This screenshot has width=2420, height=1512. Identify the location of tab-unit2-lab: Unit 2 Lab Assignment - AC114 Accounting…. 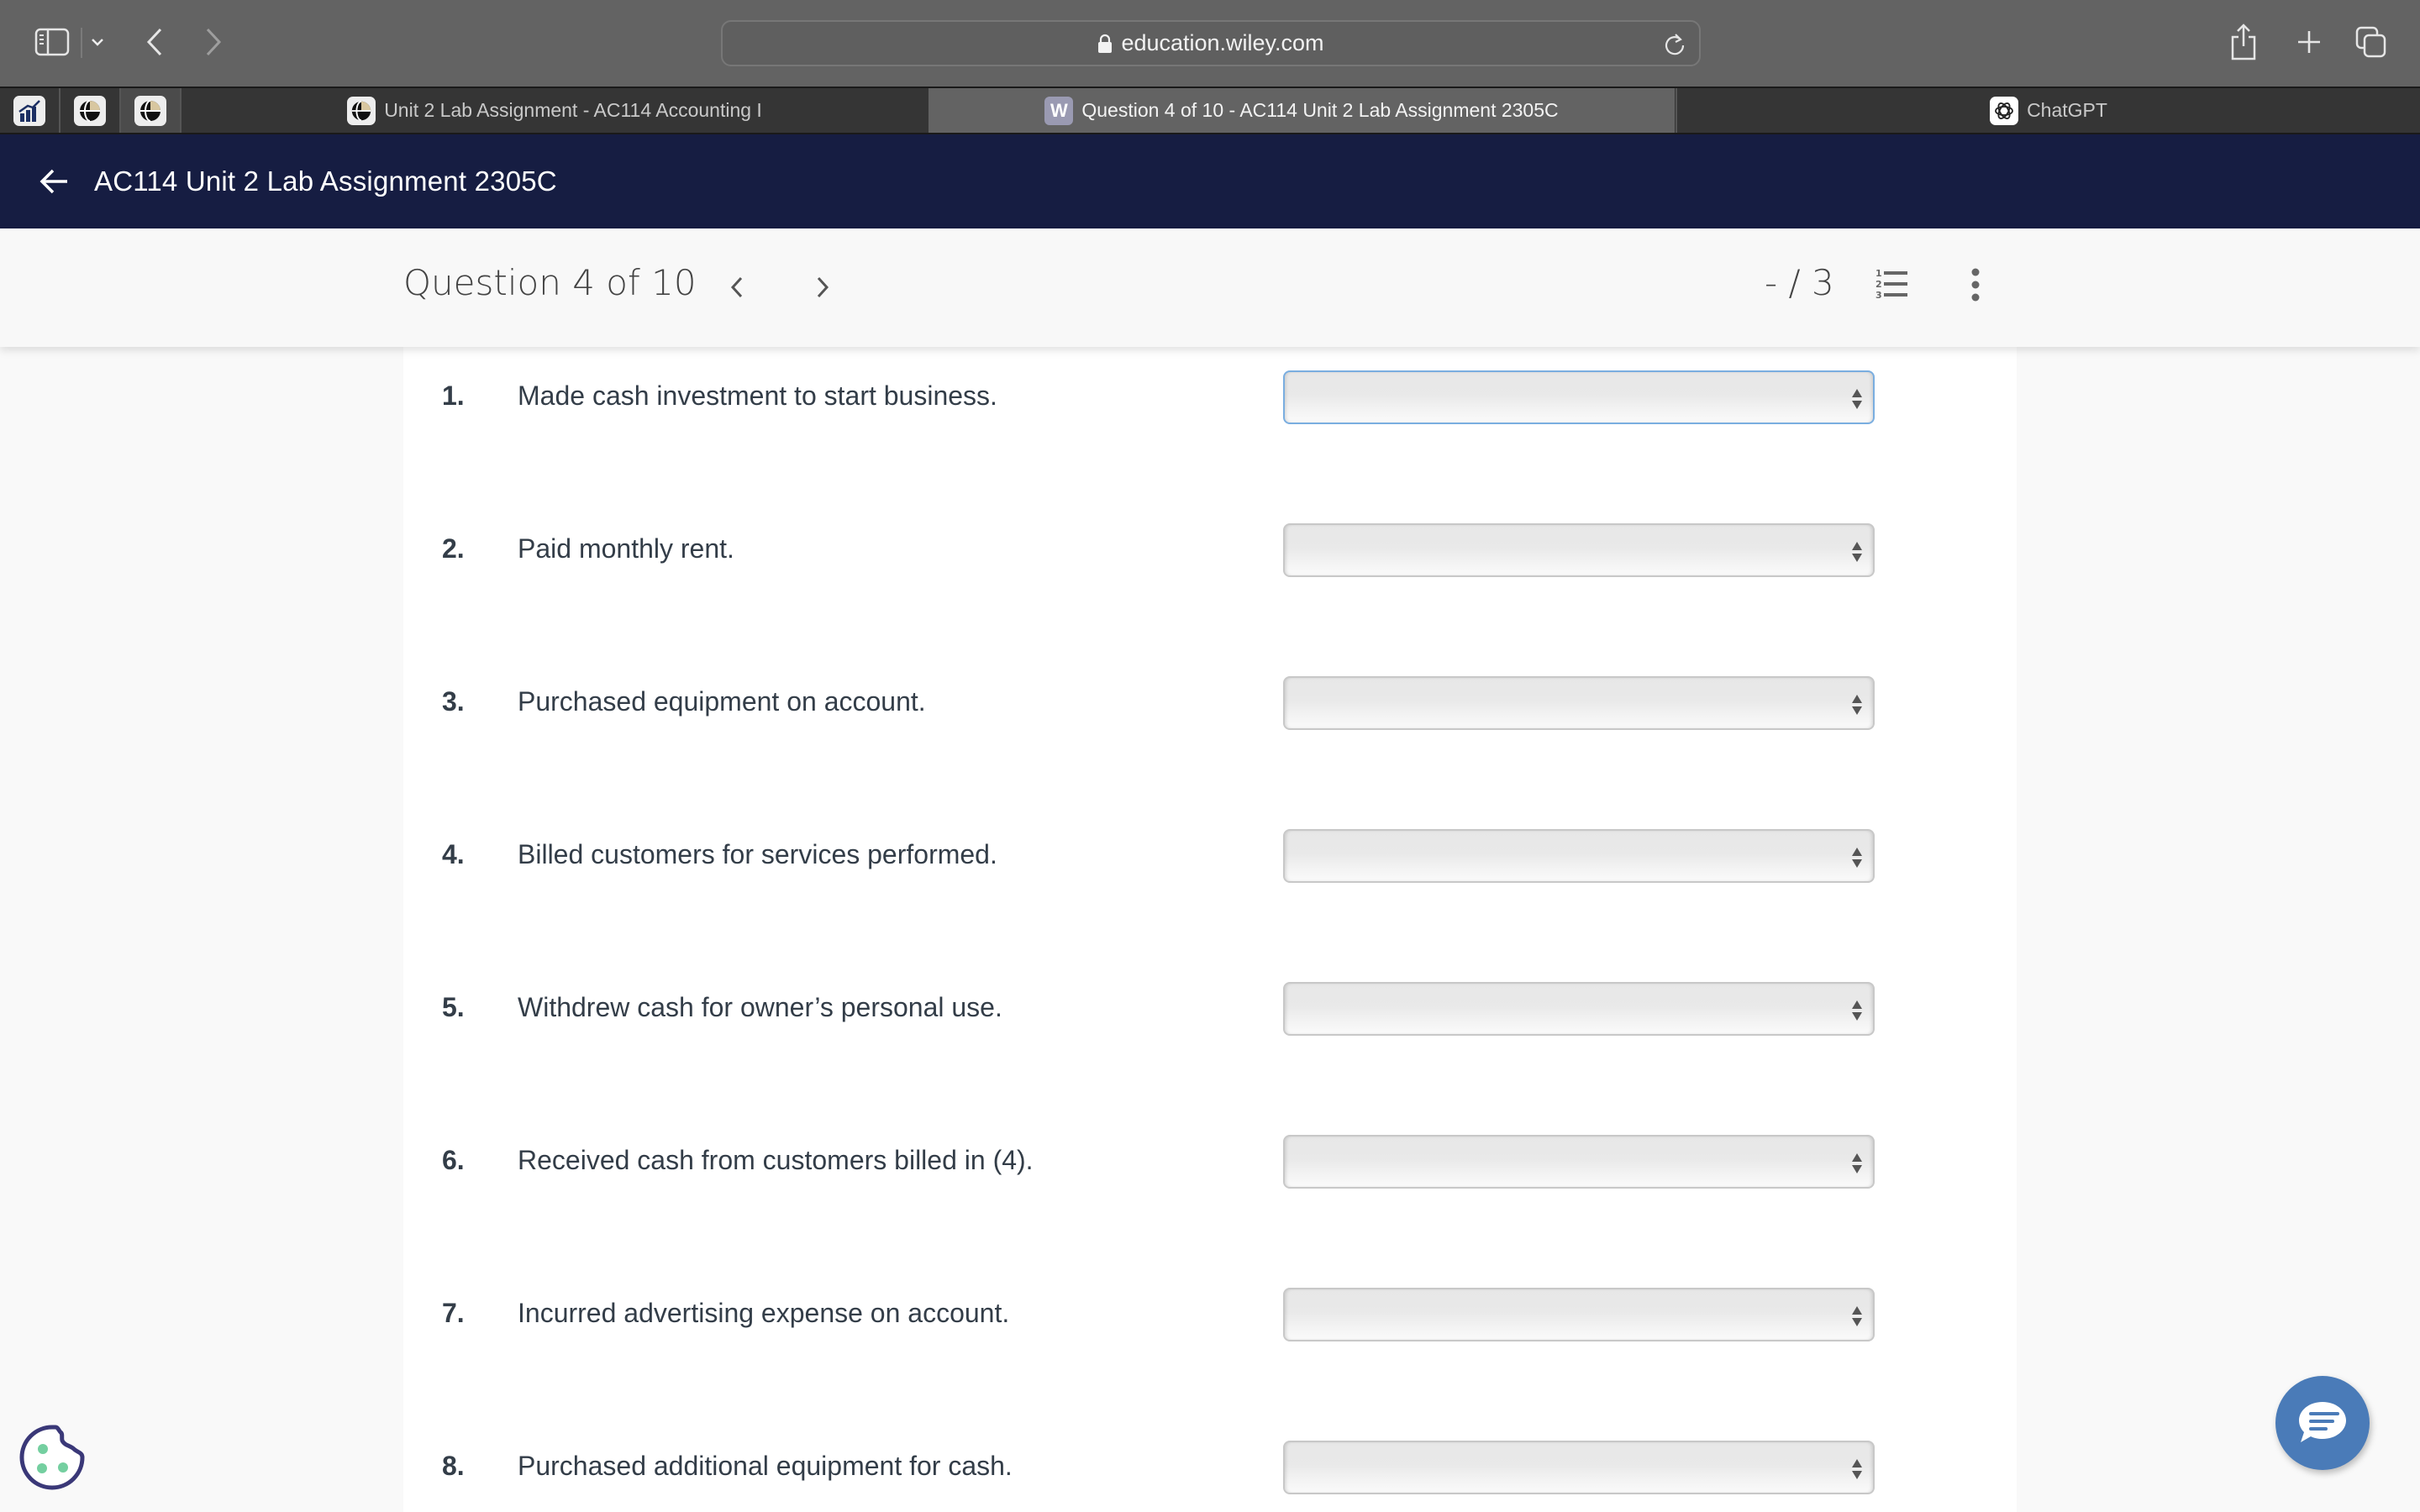
(555, 110).